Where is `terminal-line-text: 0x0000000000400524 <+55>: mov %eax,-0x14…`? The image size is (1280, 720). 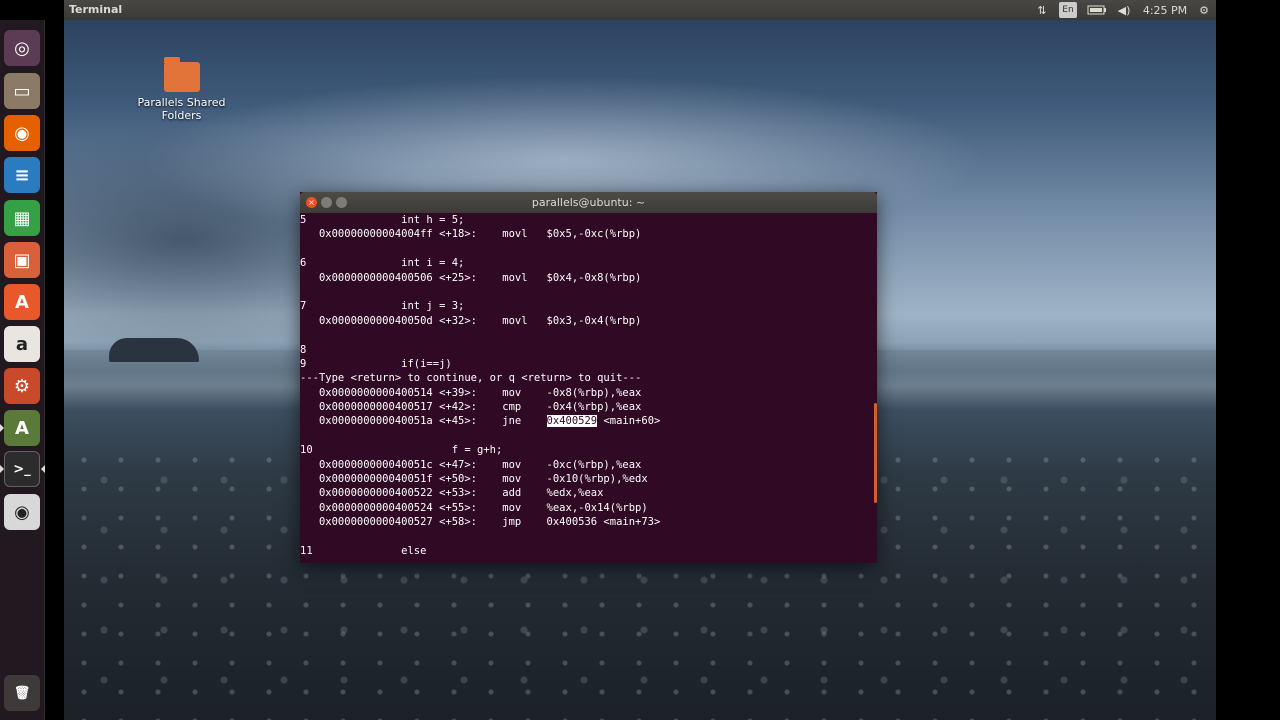 terminal-line-text: 0x0000000000400524 <+55>: mov %eax,-0x14… is located at coordinates (474, 507).